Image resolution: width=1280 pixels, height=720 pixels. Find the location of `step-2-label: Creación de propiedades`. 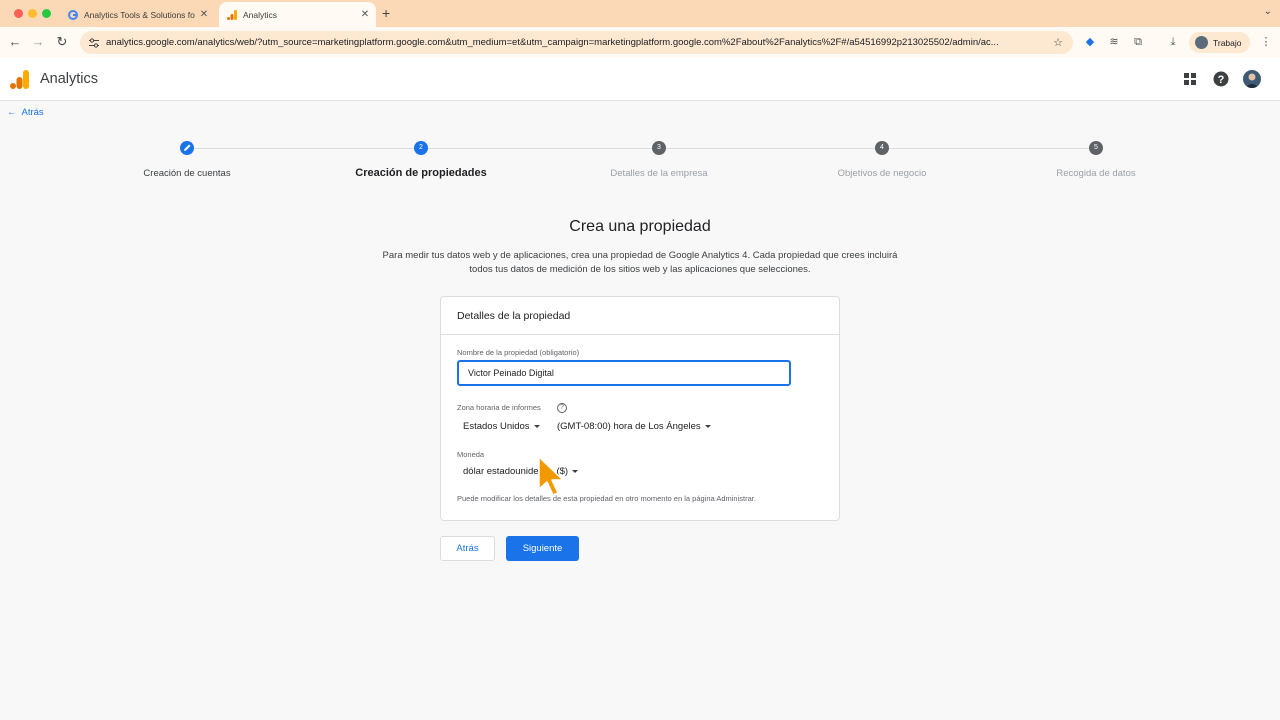

step-2-label: Creación de propiedades is located at coordinates (421, 173).